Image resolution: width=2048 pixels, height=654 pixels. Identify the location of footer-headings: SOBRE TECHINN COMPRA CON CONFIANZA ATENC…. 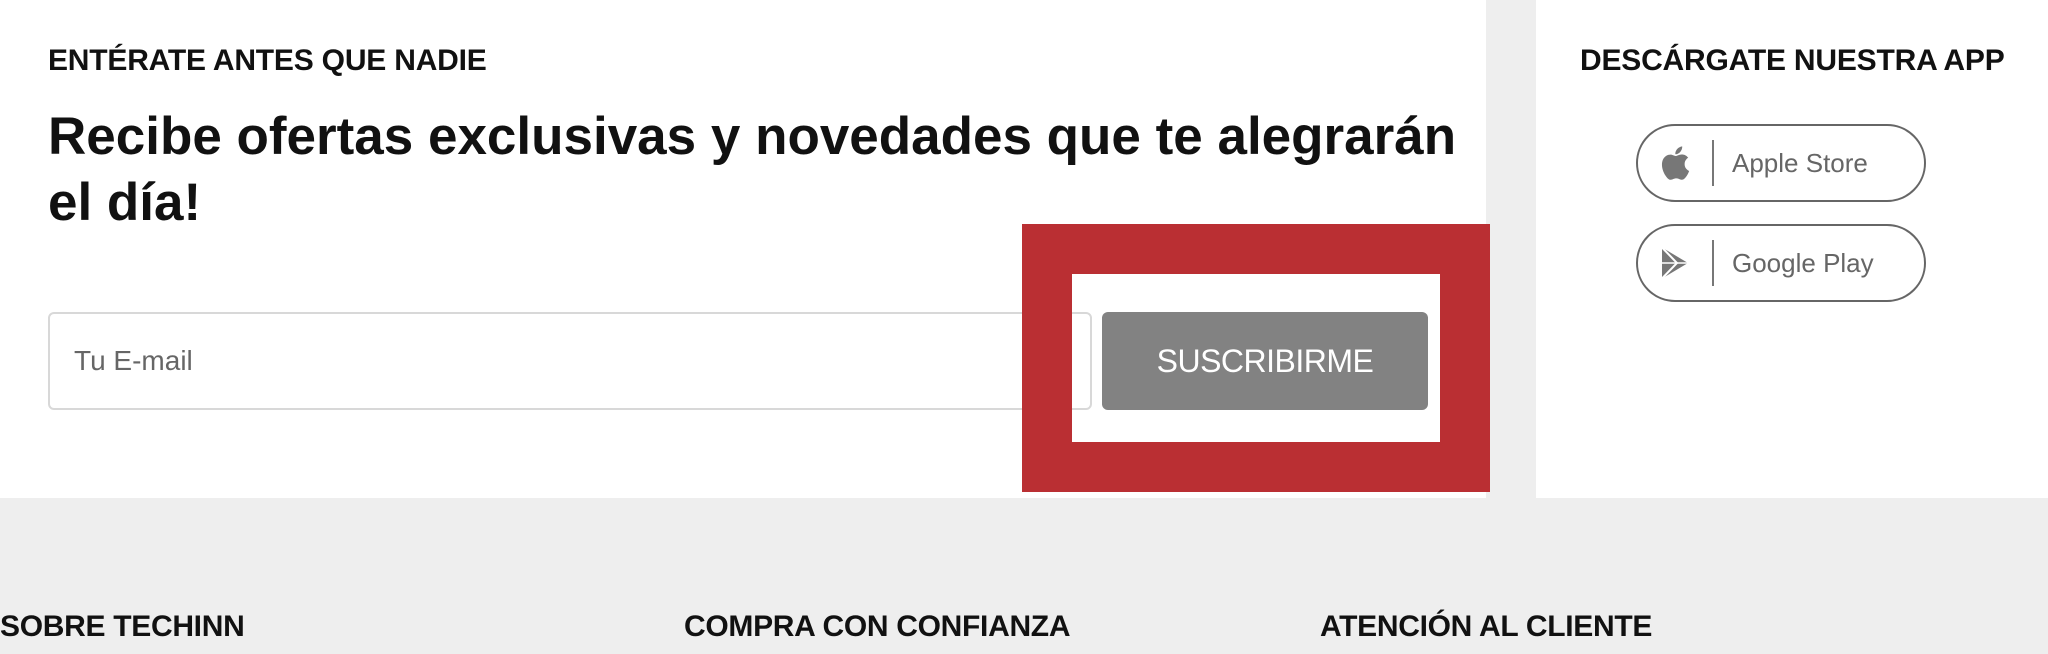
(1024, 632).